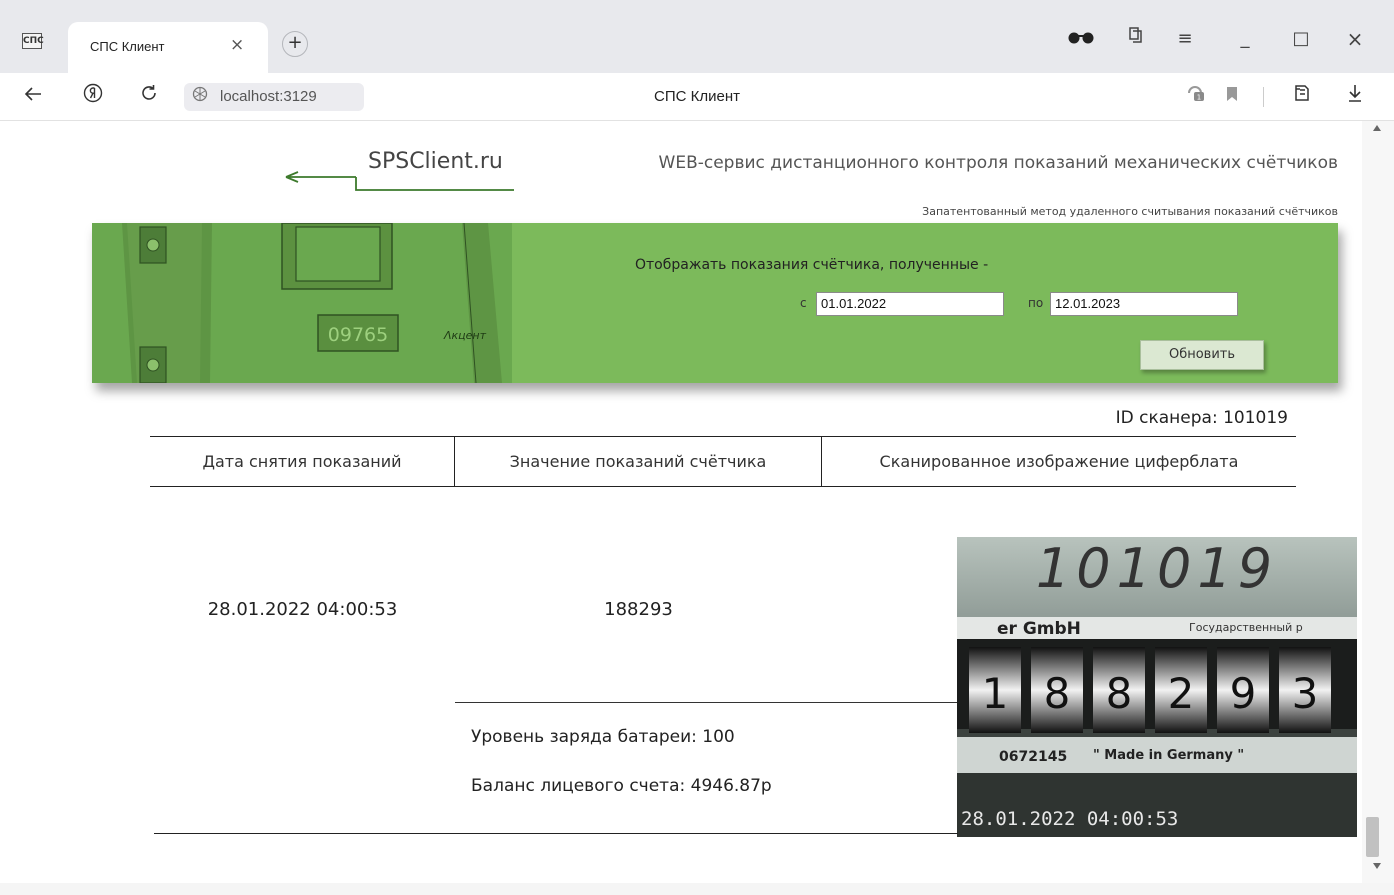 The width and height of the screenshot is (1394, 895). What do you see at coordinates (1059, 461) in the screenshot?
I see `column-header-image: Сканированное изображение циферблата` at bounding box center [1059, 461].